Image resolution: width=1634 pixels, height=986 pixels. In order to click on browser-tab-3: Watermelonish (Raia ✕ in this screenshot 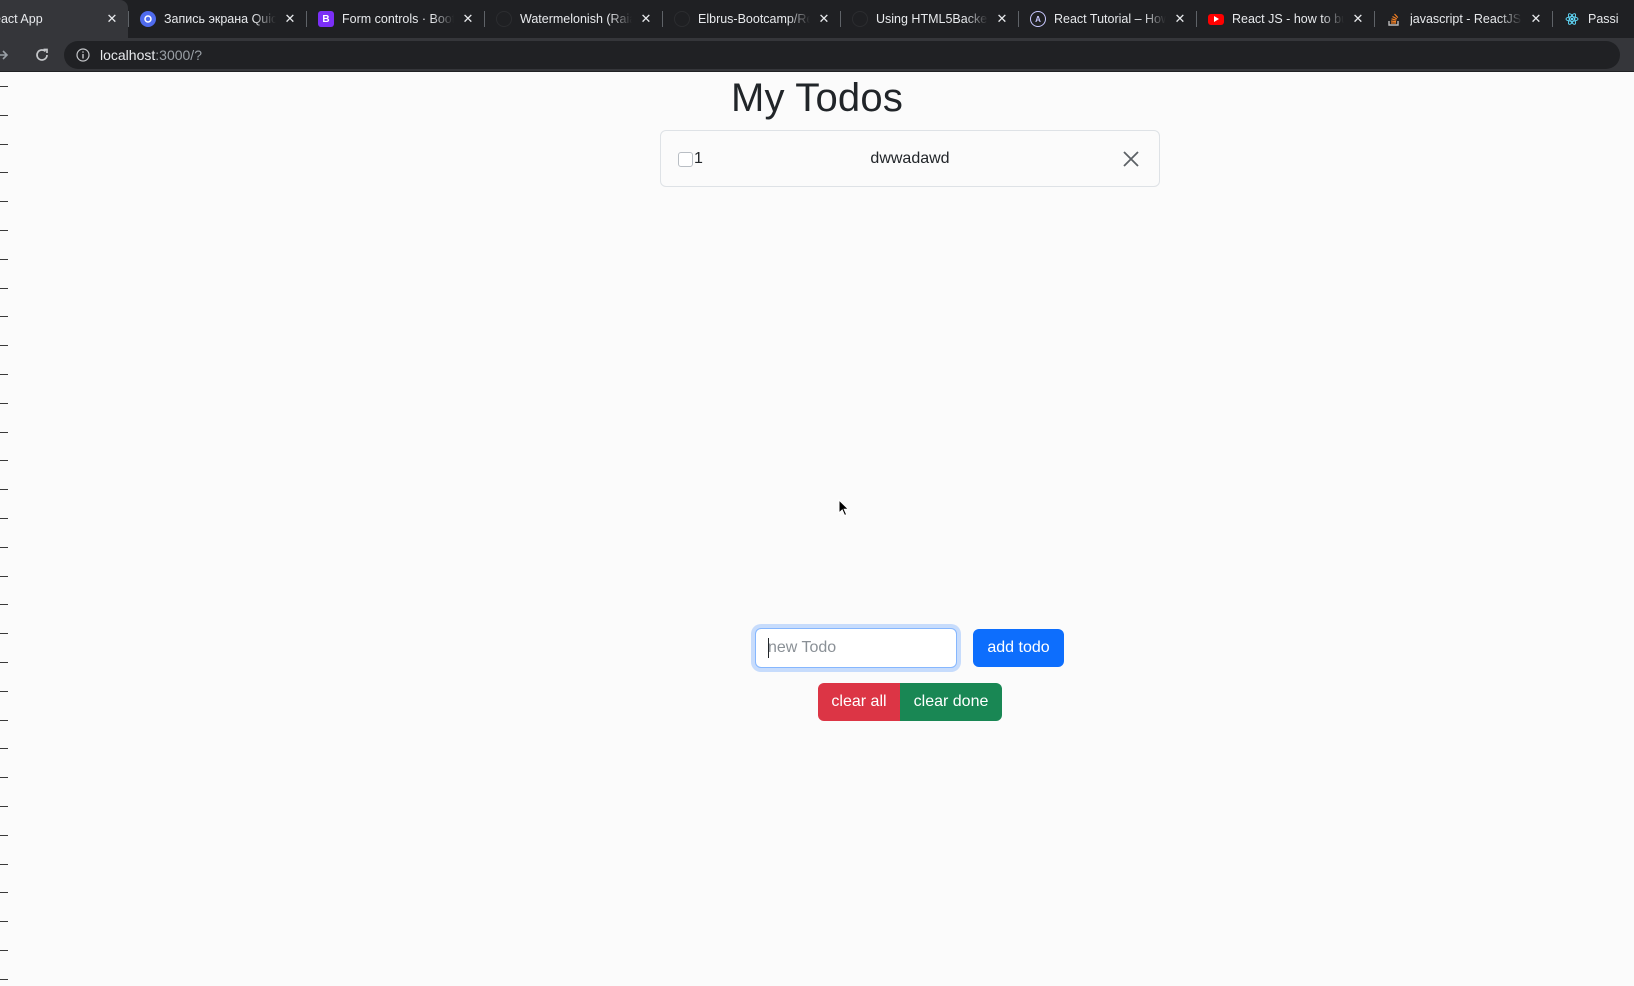, I will do `click(573, 19)`.